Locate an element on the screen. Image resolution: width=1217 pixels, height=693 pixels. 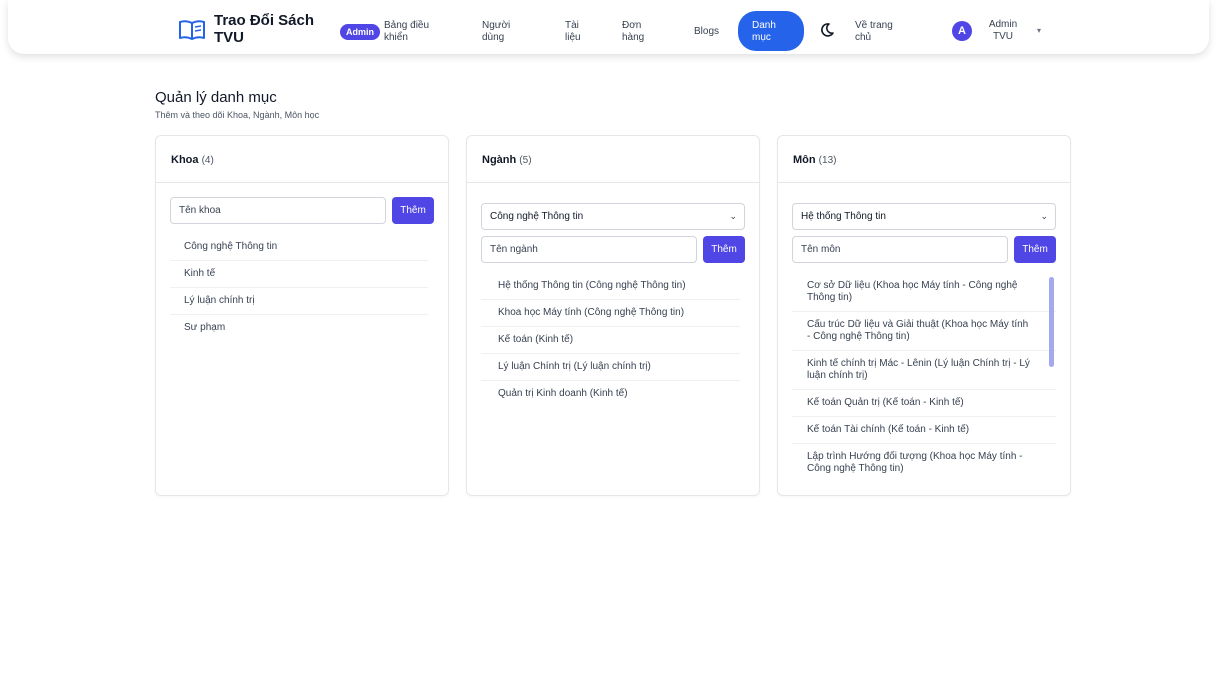
brand: Trao Đổi Sách TVU is located at coordinates (251, 29).